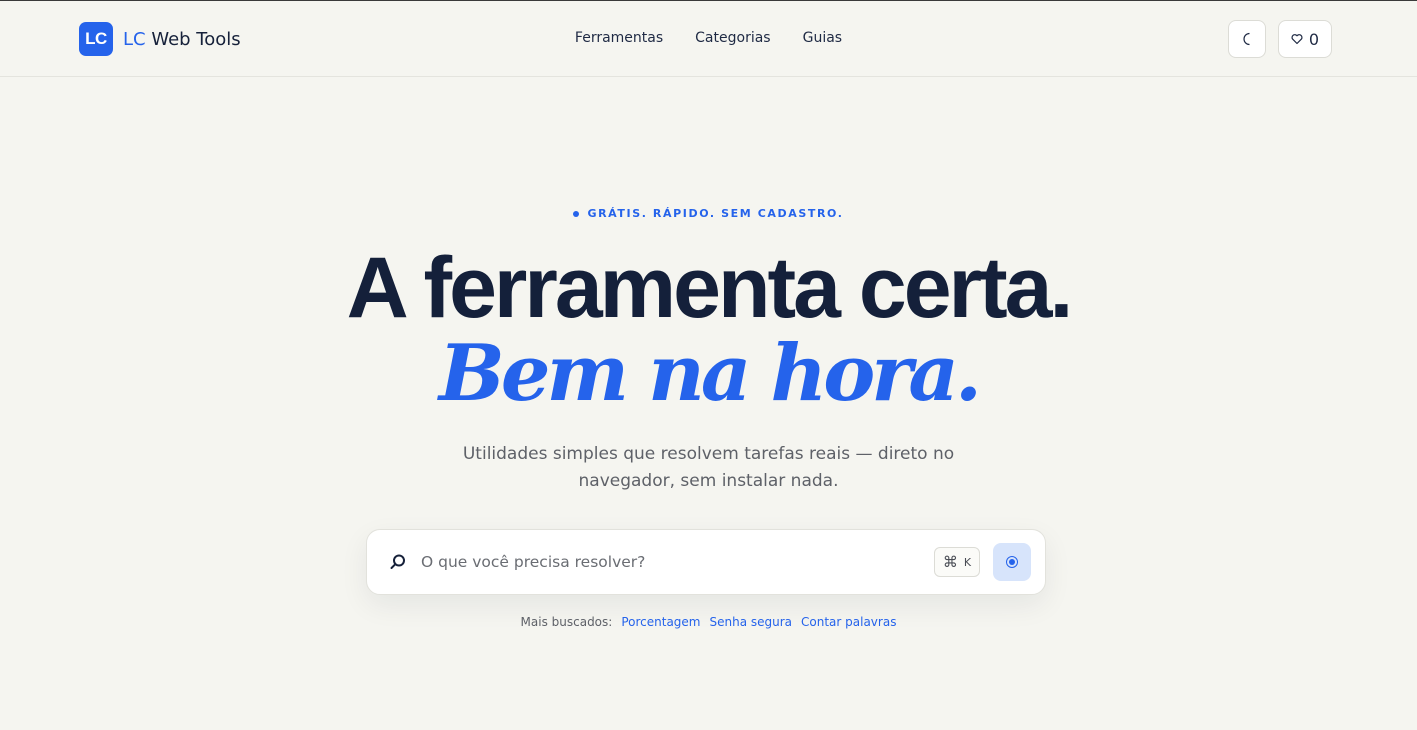 This screenshot has height=730, width=1417. I want to click on favorites-button: 0, so click(1305, 39).